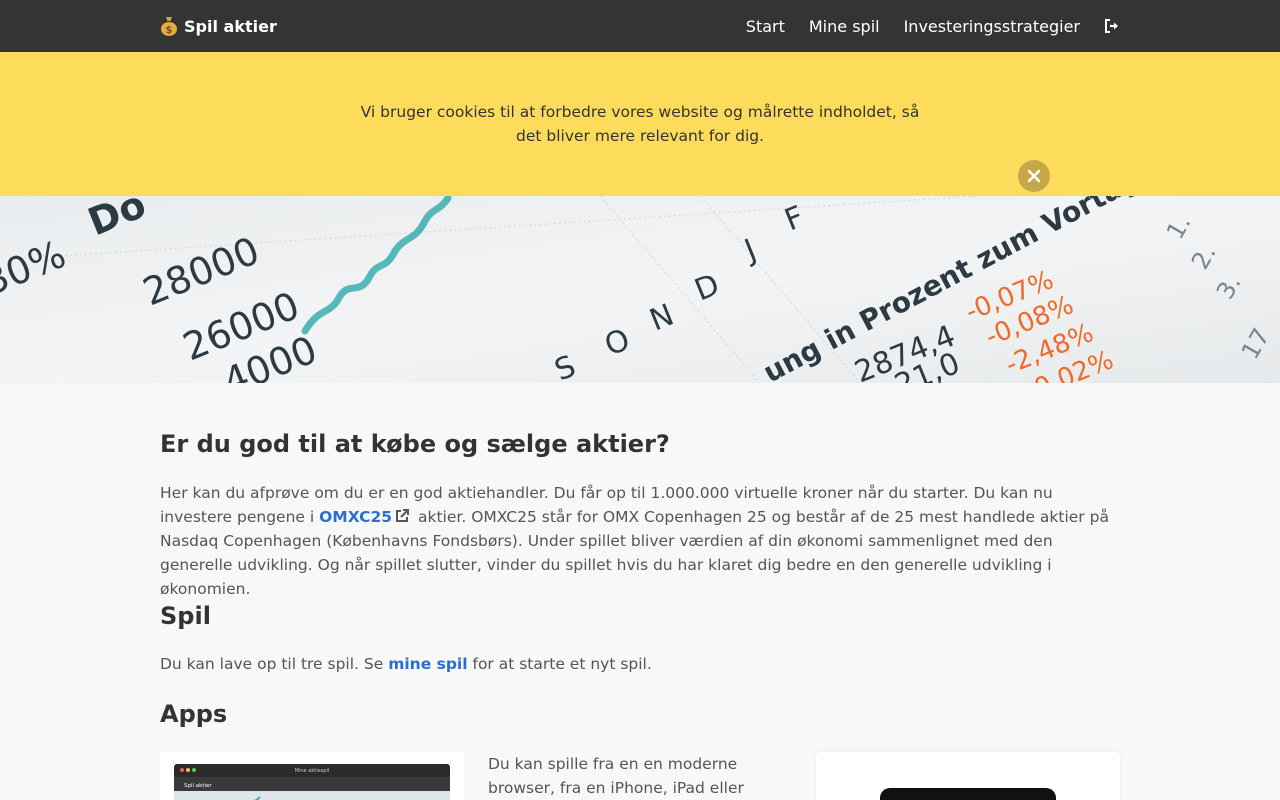 The width and height of the screenshot is (1280, 800). Describe the element at coordinates (844, 26) in the screenshot. I see `nav-mine-spil: Mine spil` at that location.